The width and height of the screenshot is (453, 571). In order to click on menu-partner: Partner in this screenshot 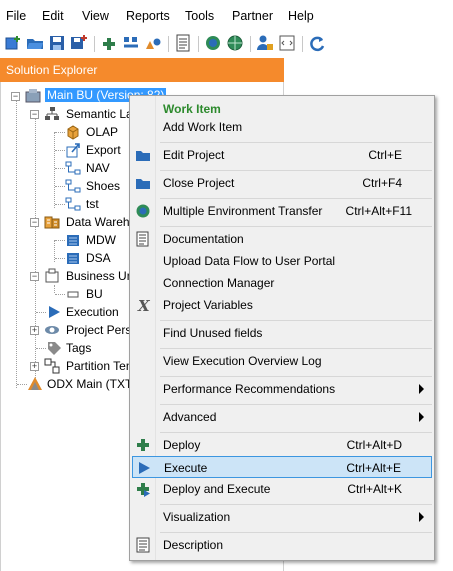, I will do `click(252, 16)`.